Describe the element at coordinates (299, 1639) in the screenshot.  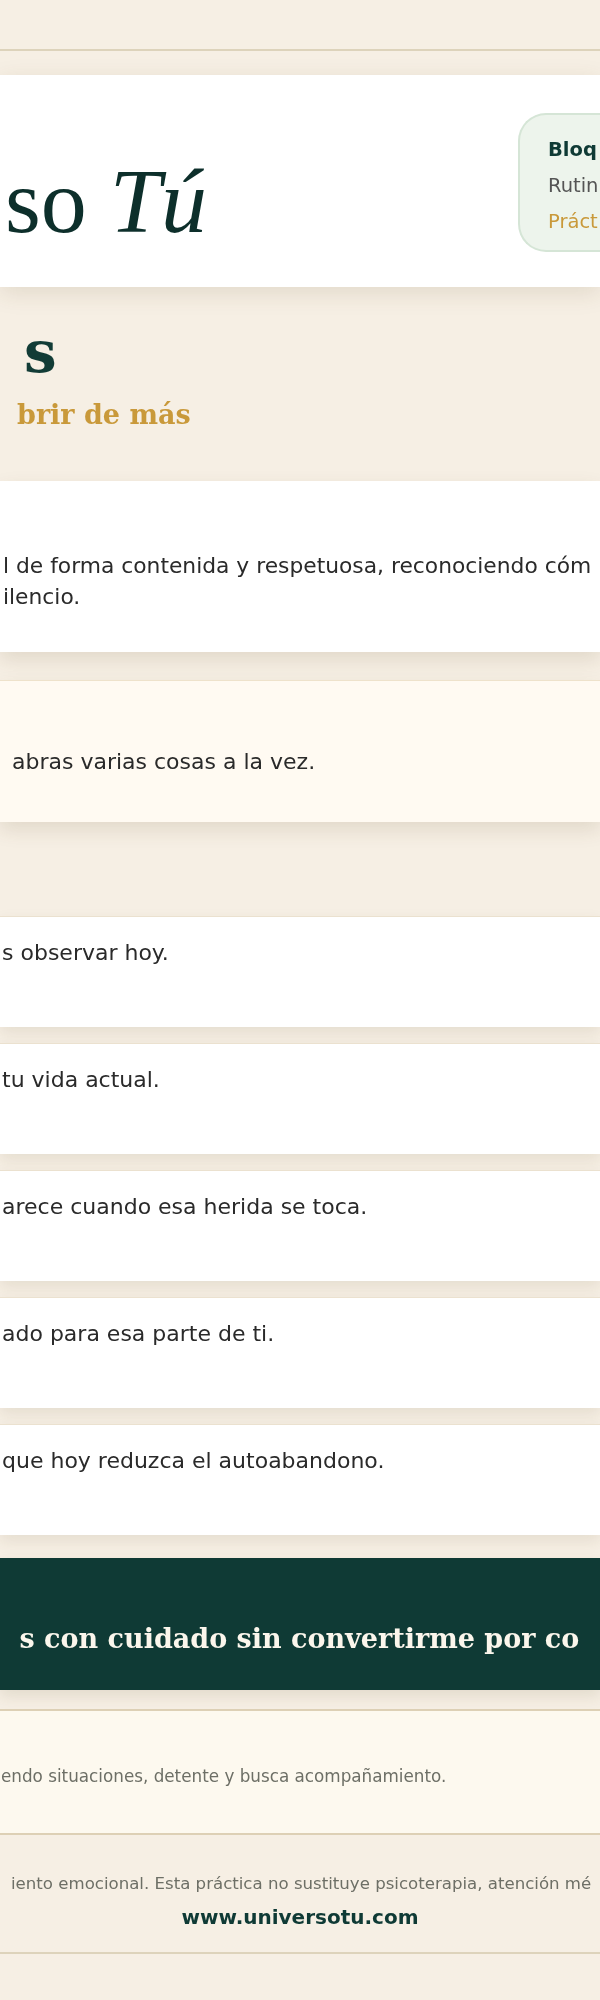
I see `banner-text: s con cuidado sin convertirme por co` at that location.